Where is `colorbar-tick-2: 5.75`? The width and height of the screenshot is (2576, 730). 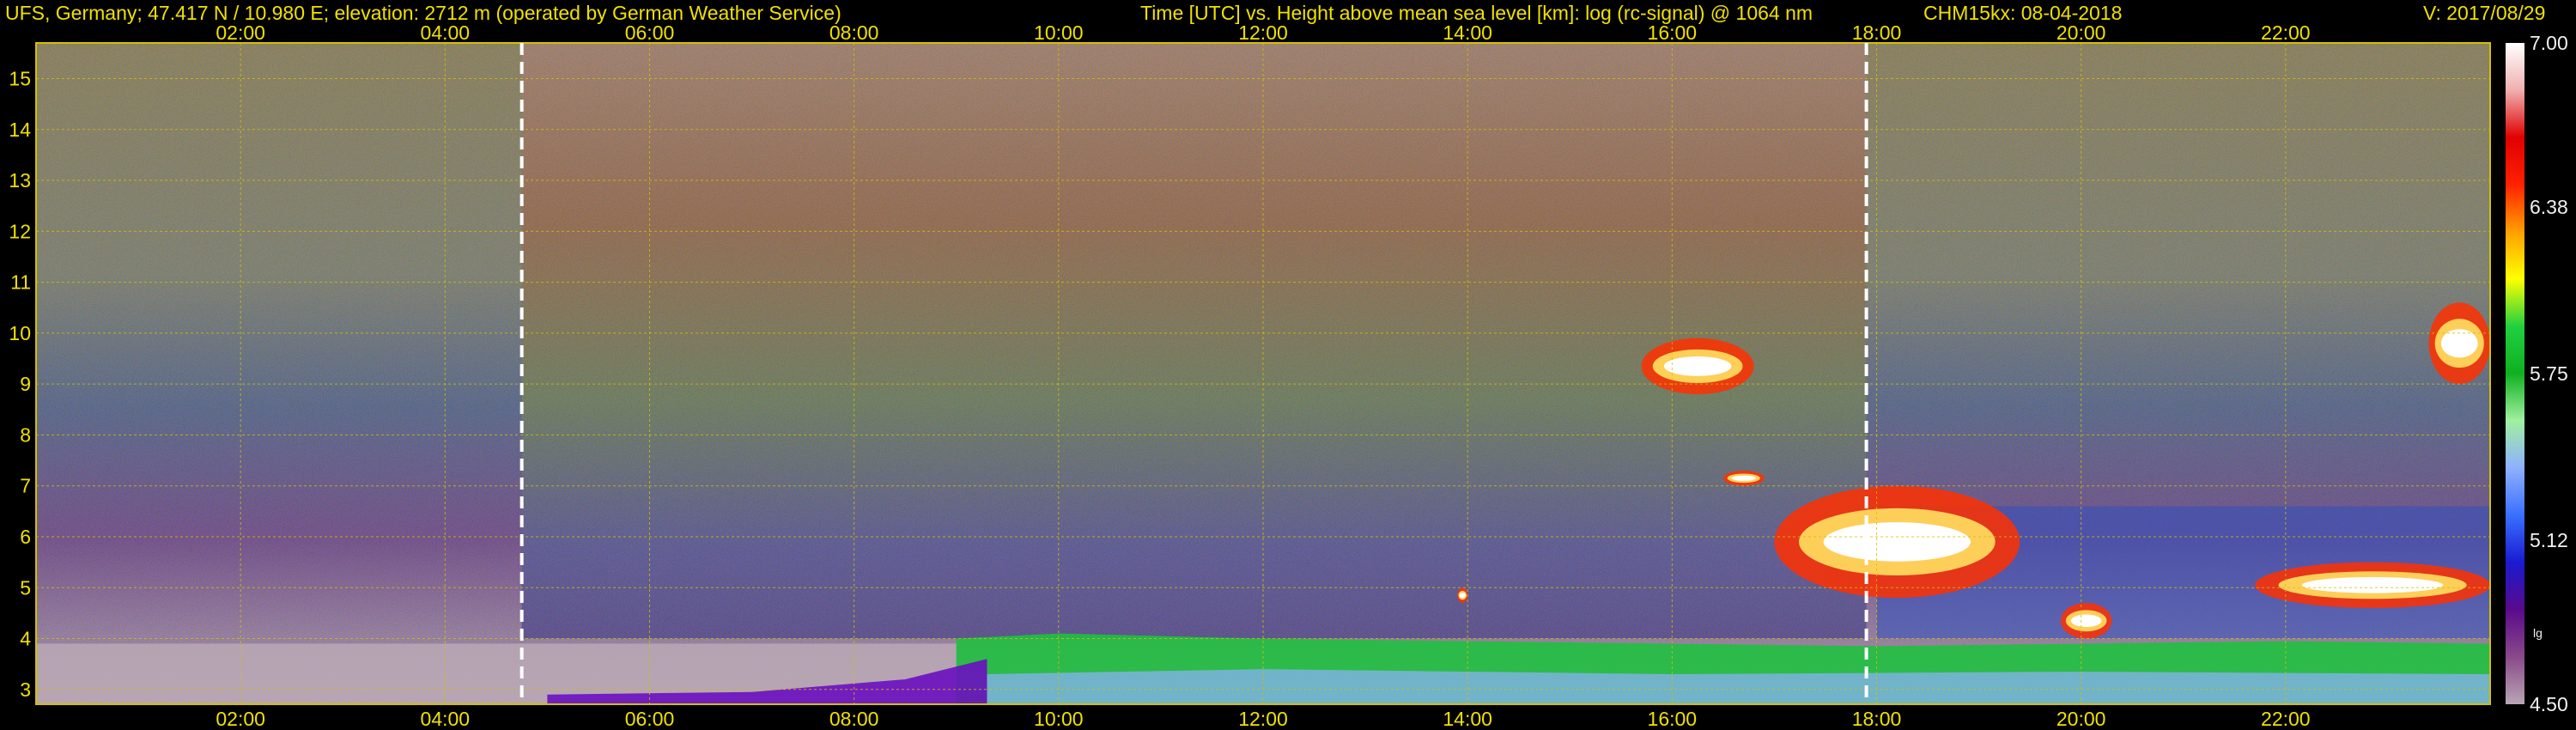 colorbar-tick-2: 5.75 is located at coordinates (2549, 373).